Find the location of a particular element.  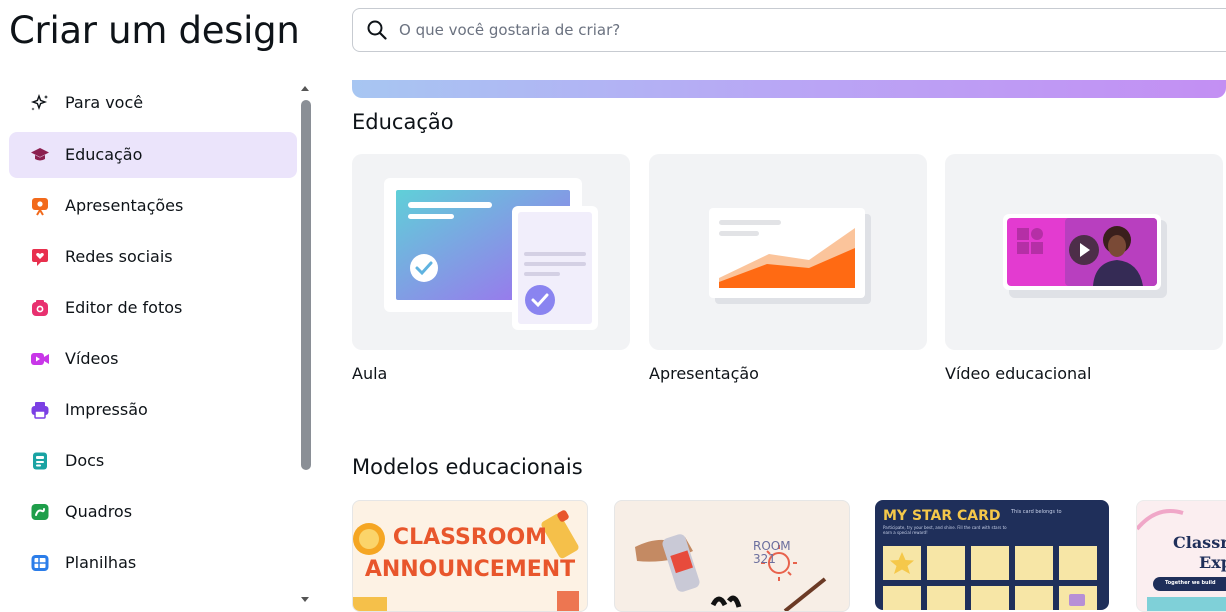

sidebar-item-planilhas: Planilhas is located at coordinates (153, 563).